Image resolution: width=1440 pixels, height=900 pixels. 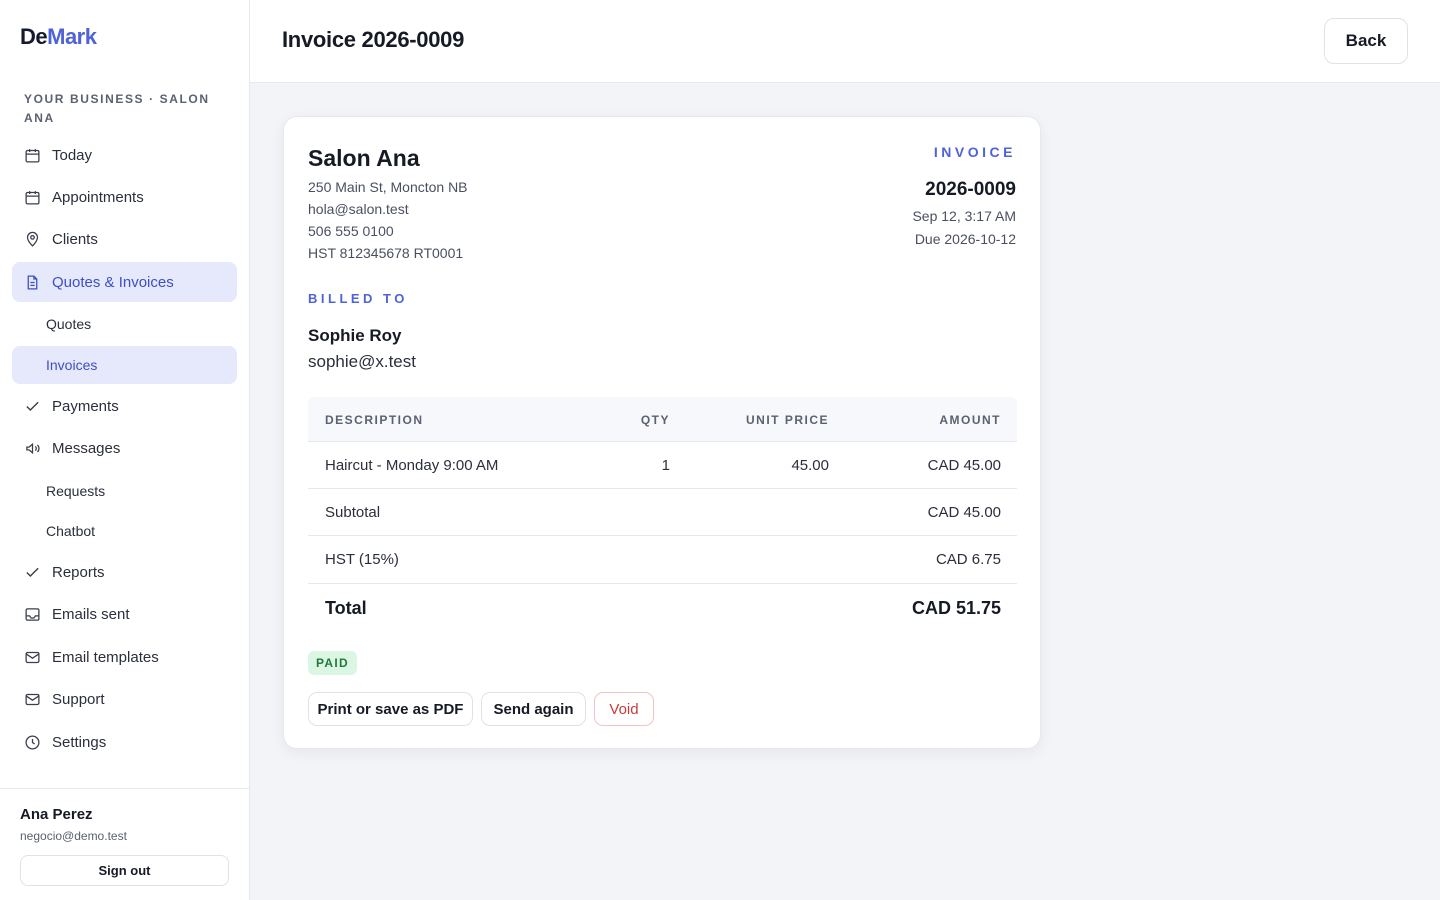 I want to click on sidebar-item-reports: Reports, so click(x=124, y=572).